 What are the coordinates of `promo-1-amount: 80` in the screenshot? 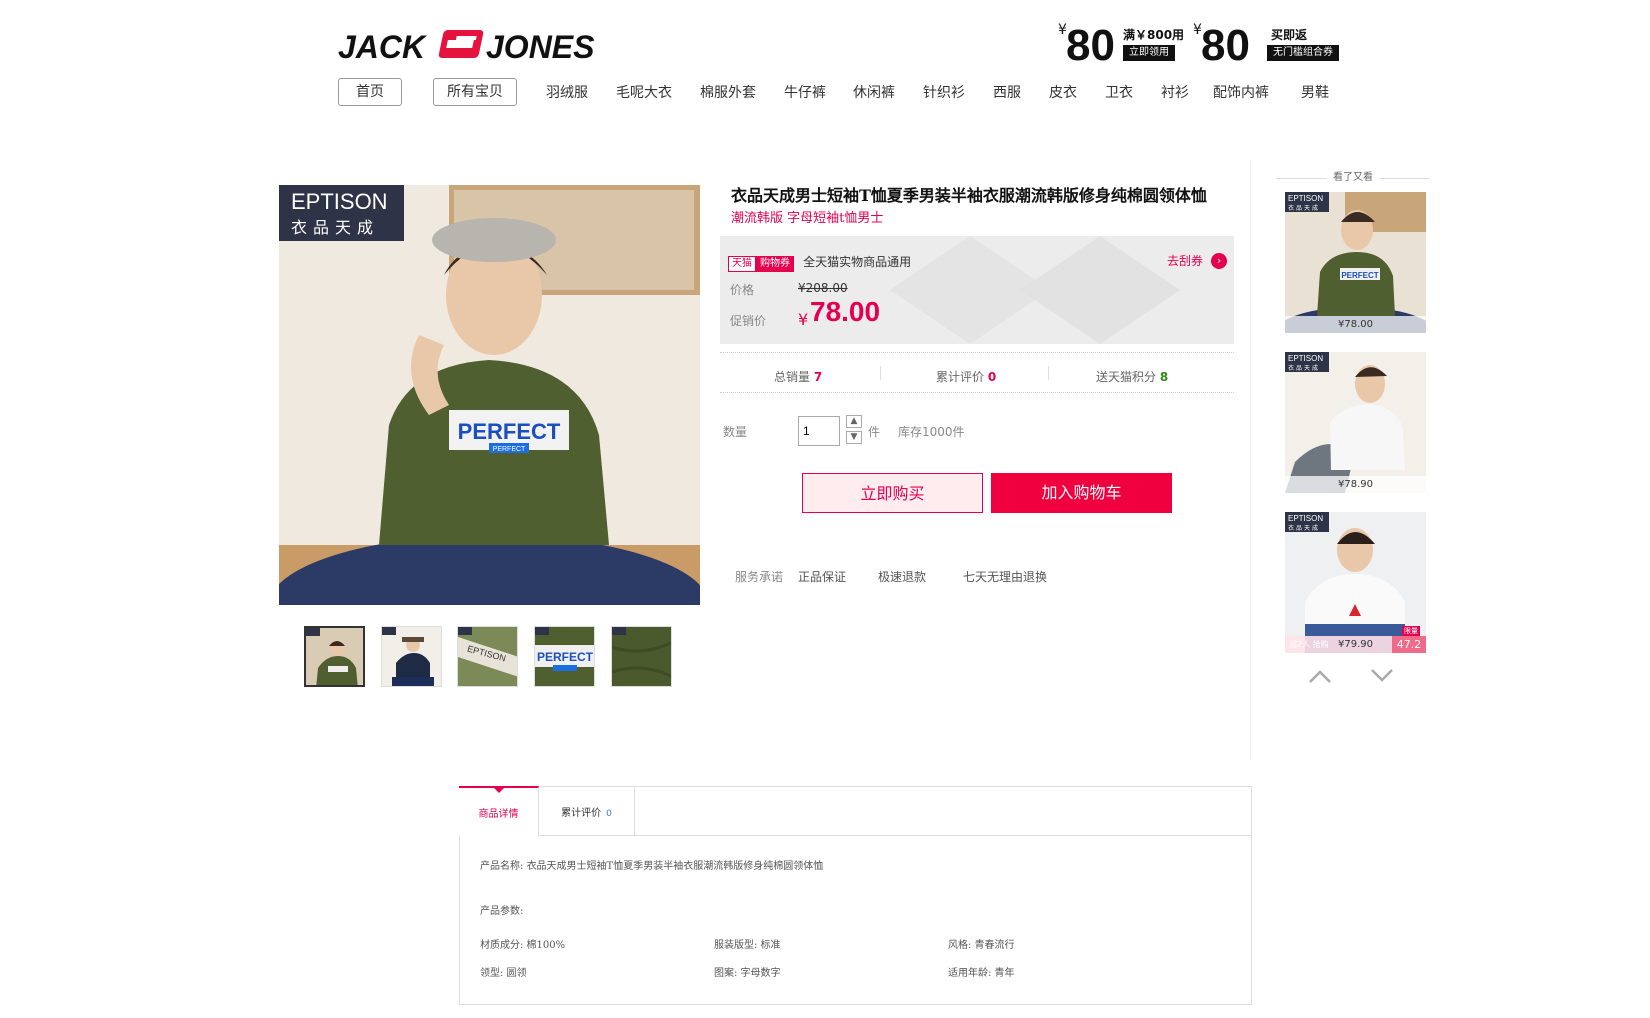 It's located at (1090, 45).